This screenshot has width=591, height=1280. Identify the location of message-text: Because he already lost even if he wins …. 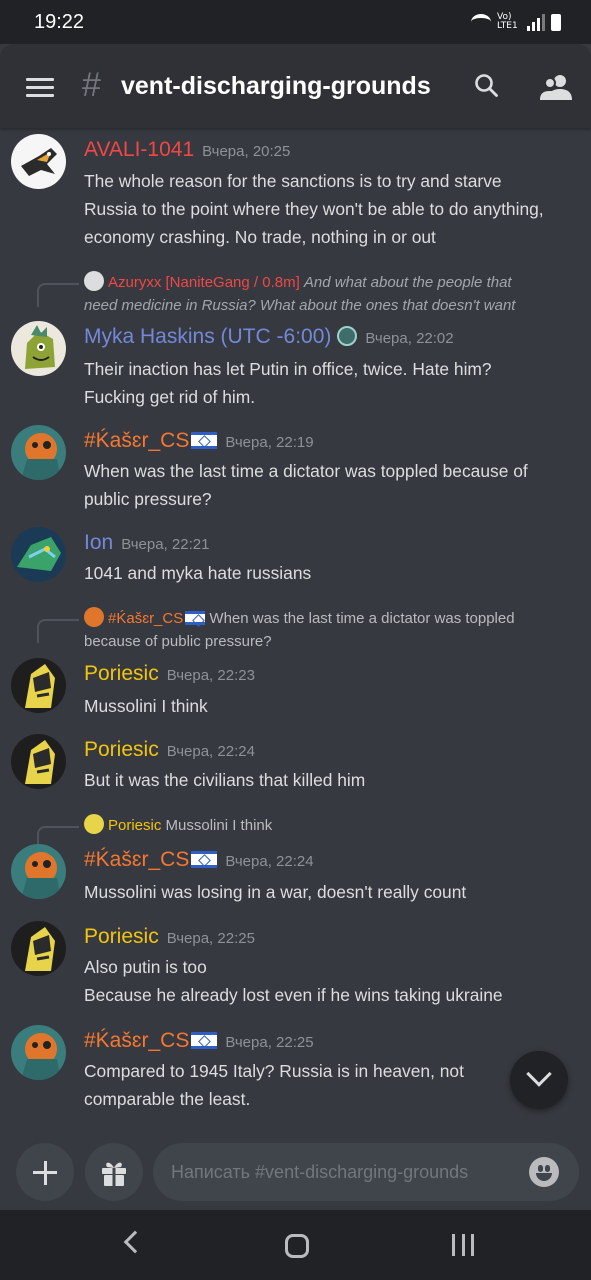
(293, 995).